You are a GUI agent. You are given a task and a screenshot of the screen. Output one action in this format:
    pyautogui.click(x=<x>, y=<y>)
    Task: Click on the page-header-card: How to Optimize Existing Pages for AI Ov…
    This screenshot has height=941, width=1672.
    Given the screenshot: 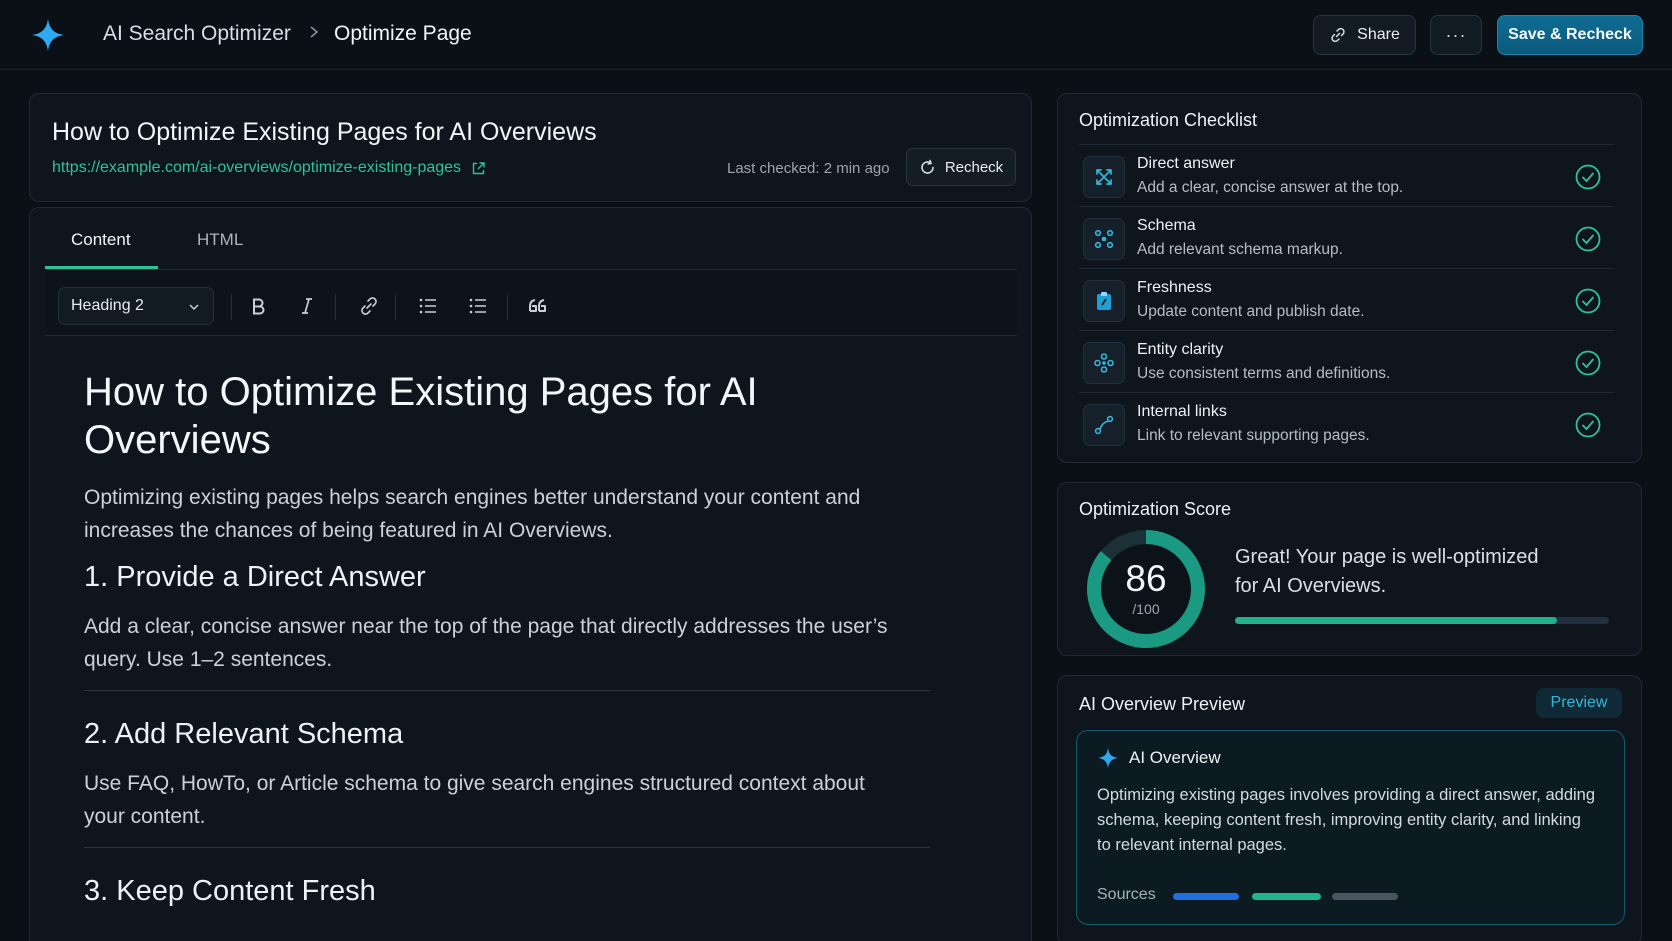 What is the action you would take?
    pyautogui.click(x=530, y=147)
    